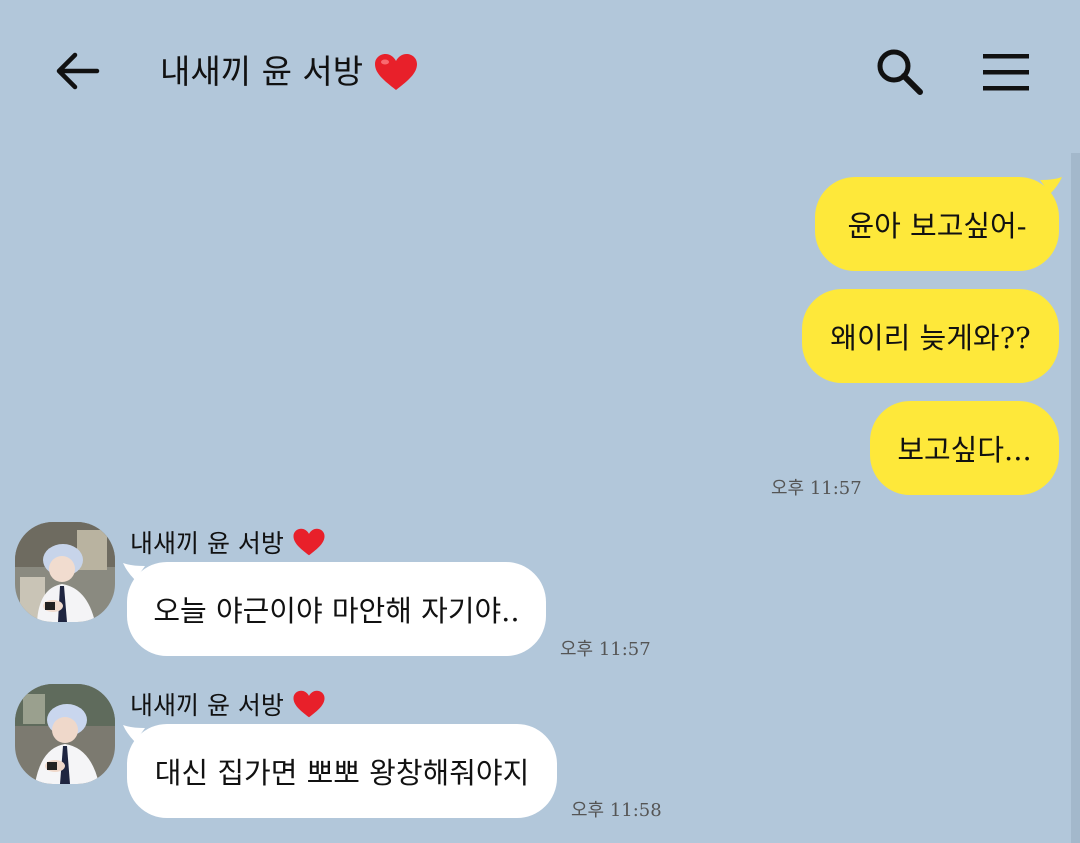  I want to click on message-bubble: 대신 집가면 뽀뽀 왕창해줘야지, so click(342, 771).